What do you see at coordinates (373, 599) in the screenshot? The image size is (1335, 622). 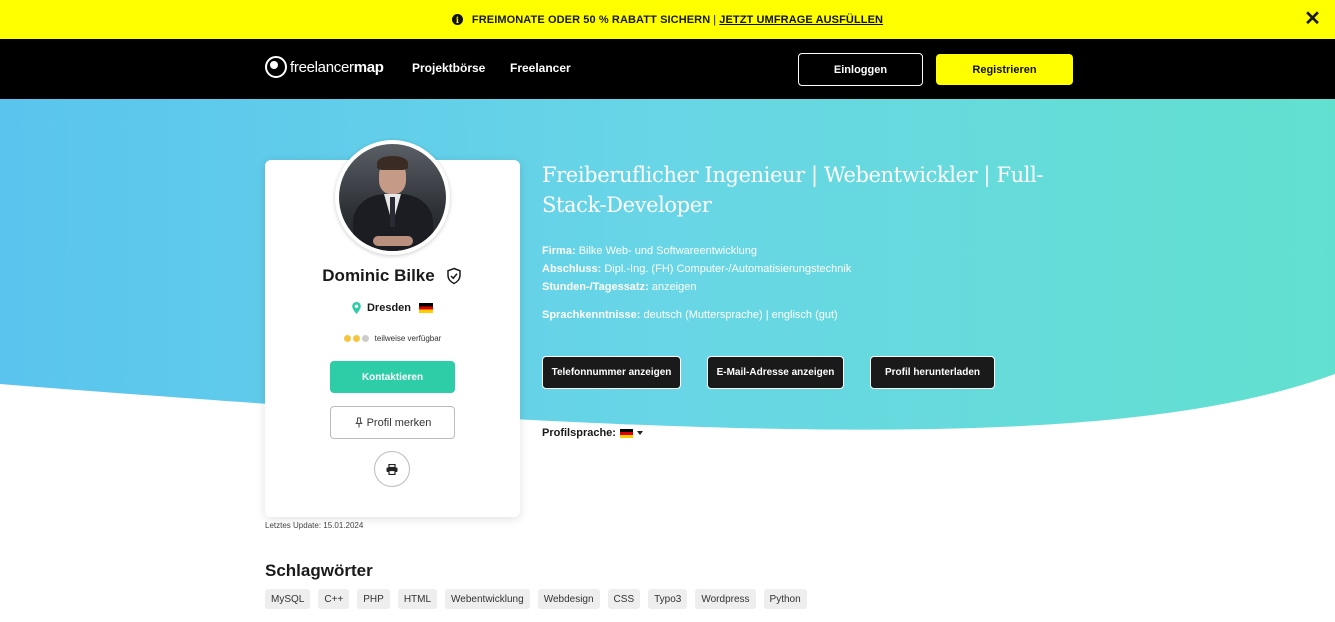 I see `keyword-tag: PHP` at bounding box center [373, 599].